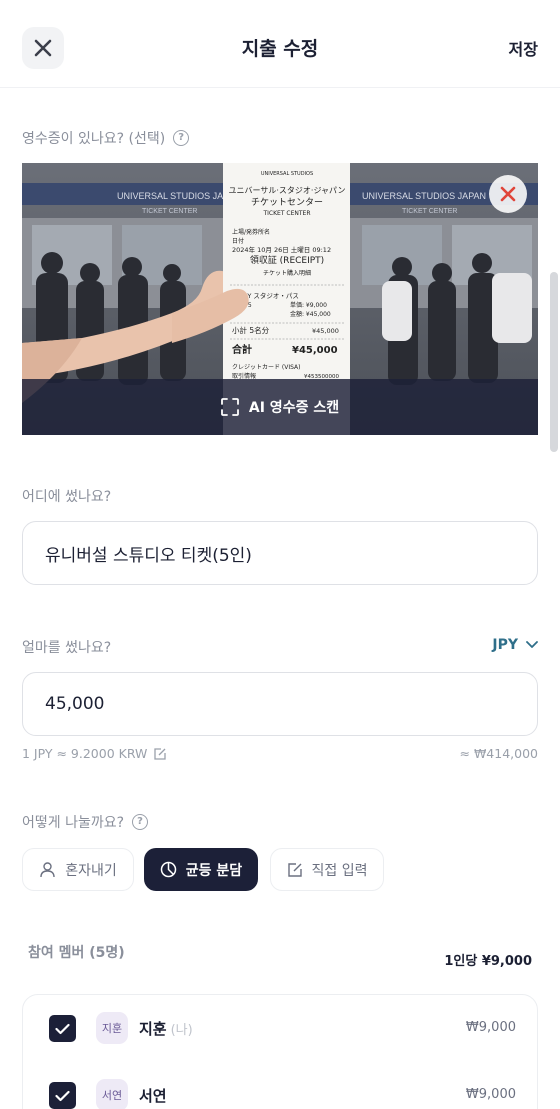 The image size is (560, 1109). I want to click on member-name-row: 지훈 (나), so click(166, 1028).